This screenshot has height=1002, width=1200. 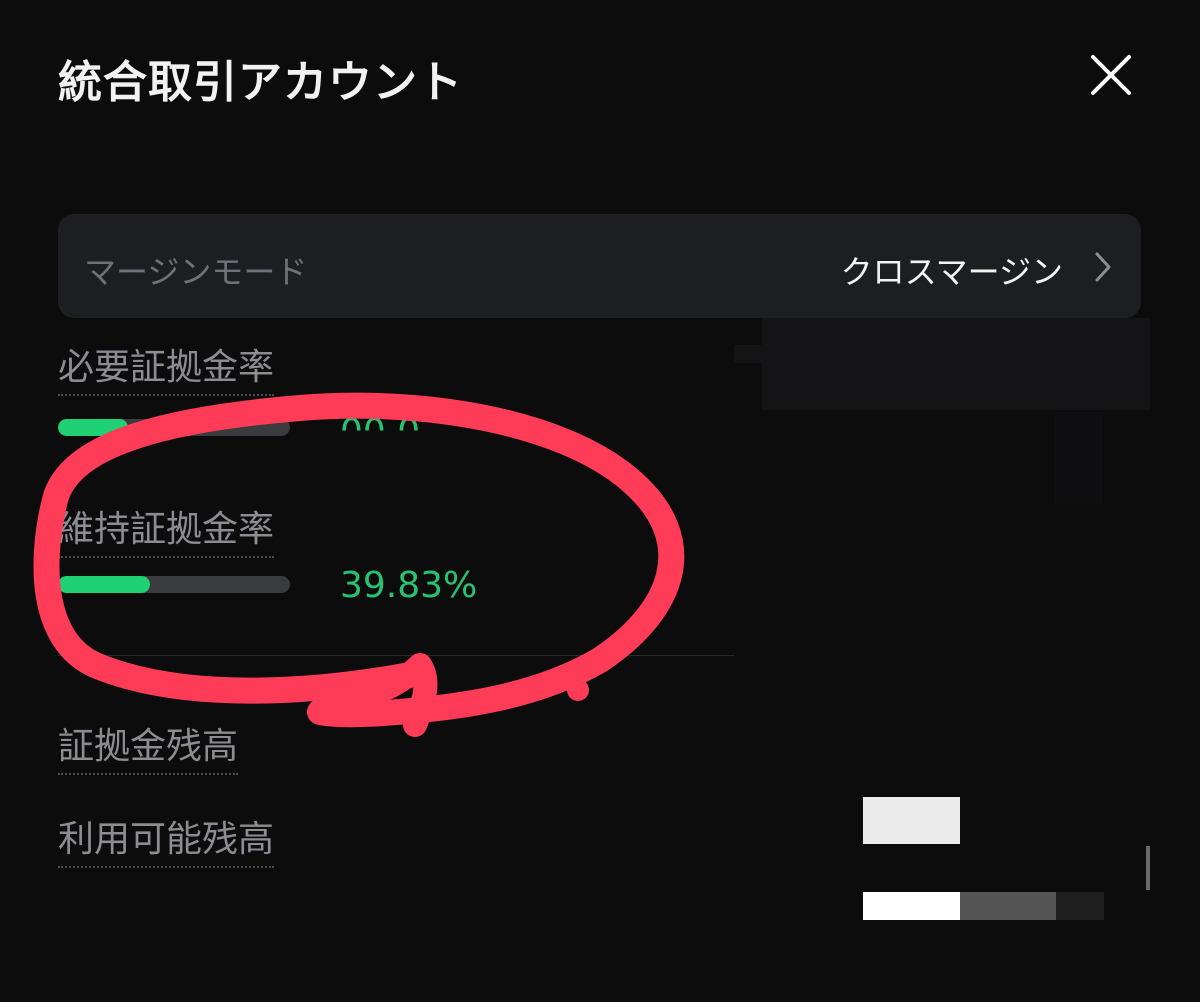 I want to click on initial-margin-value: 00.0, so click(x=380, y=432).